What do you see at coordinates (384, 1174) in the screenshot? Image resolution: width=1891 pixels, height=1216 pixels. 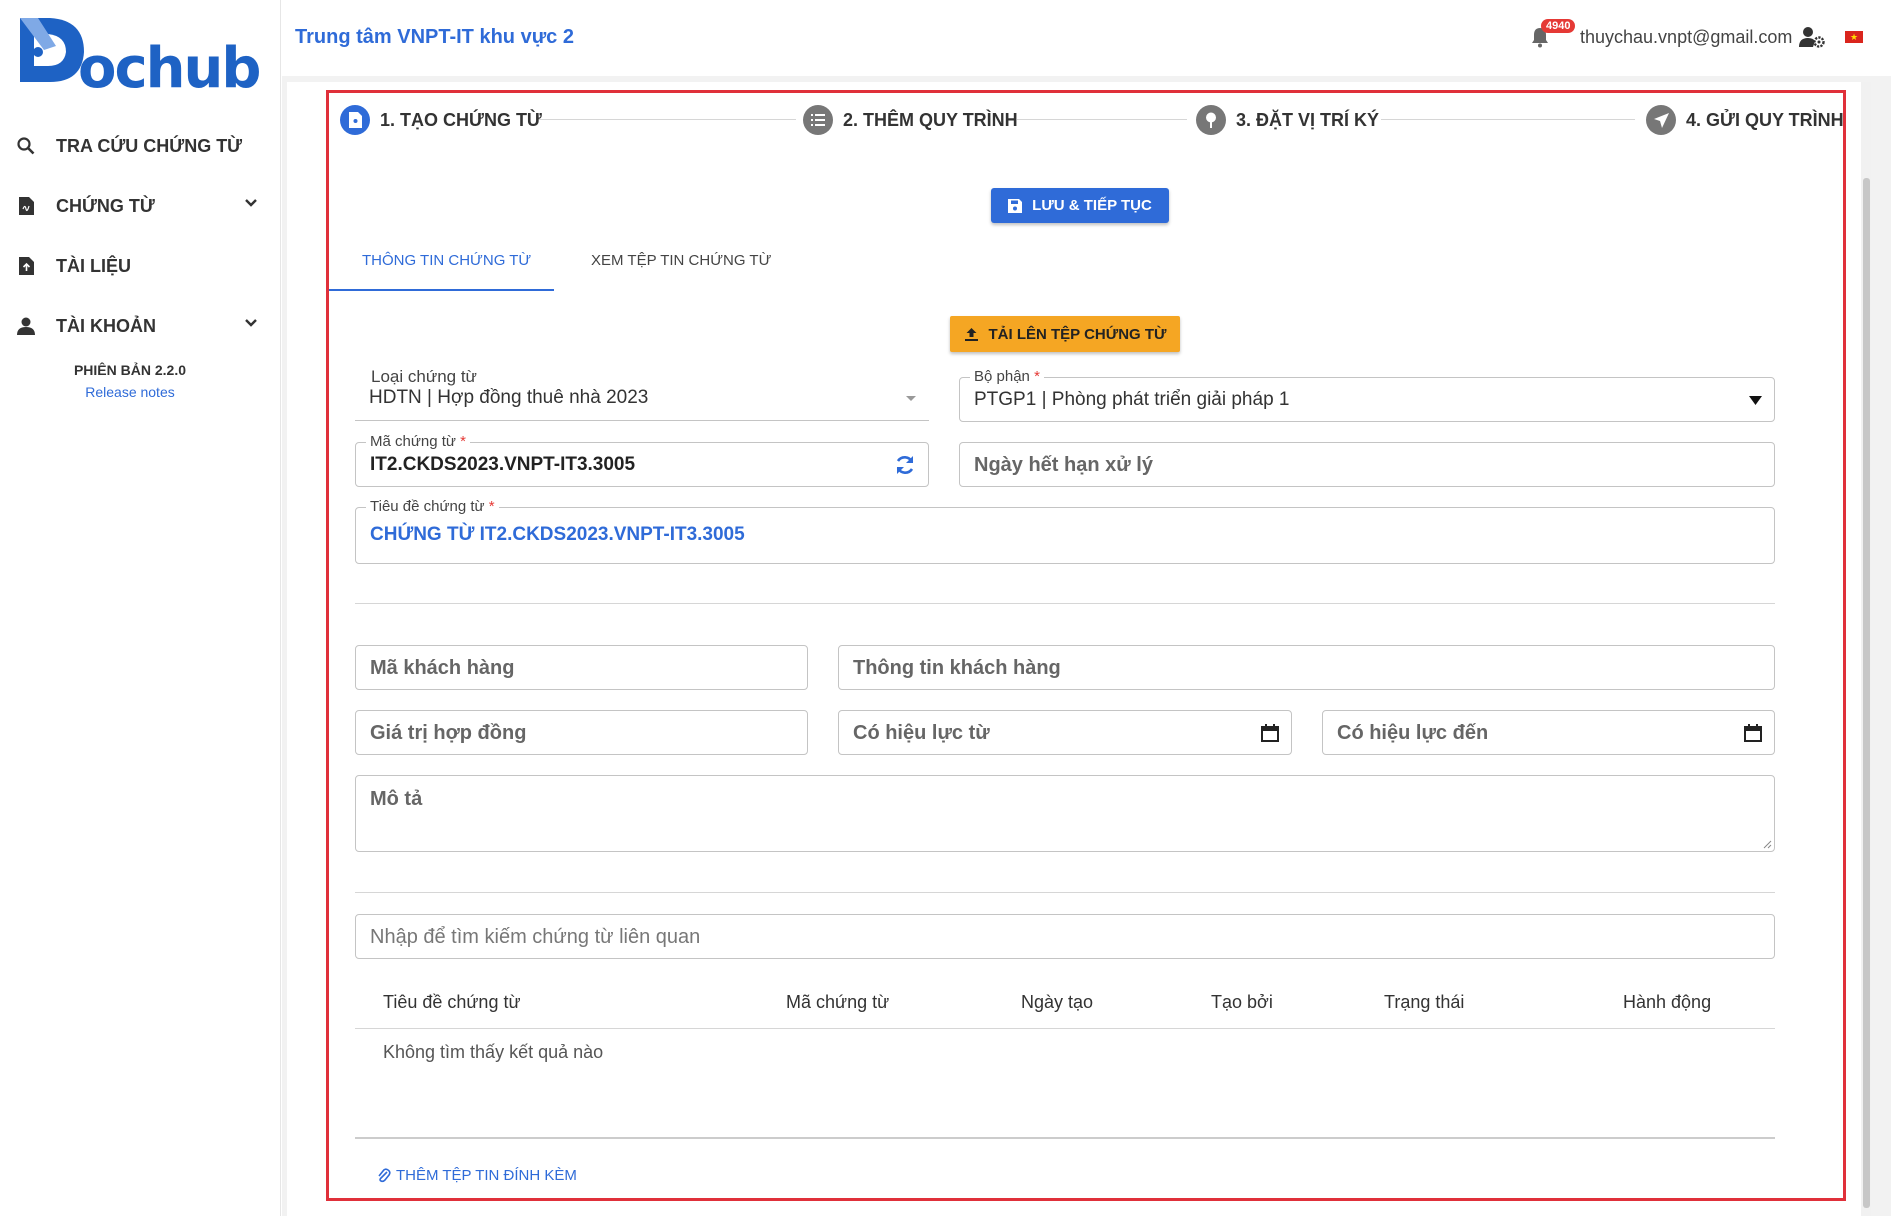 I see `paperclip-icon` at bounding box center [384, 1174].